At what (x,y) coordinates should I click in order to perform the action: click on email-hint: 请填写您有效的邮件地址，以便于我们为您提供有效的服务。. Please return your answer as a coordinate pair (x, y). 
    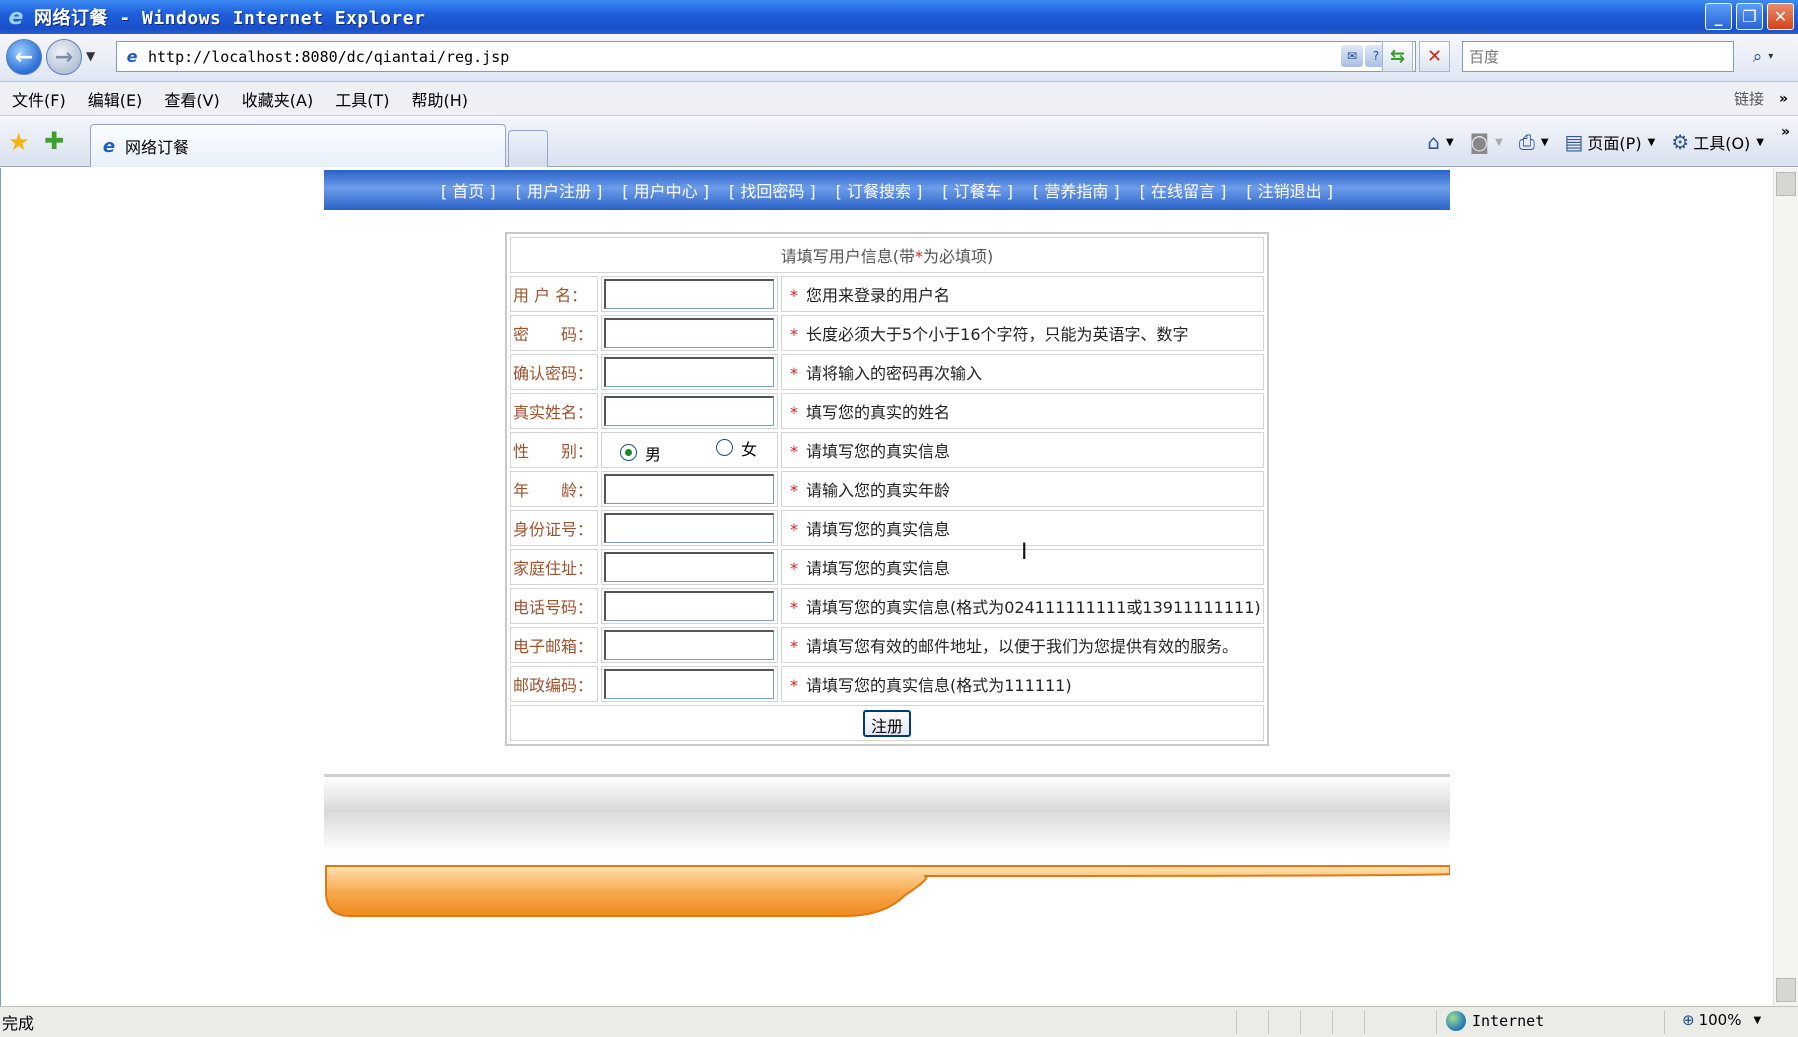
    Looking at the image, I should click on (1022, 646).